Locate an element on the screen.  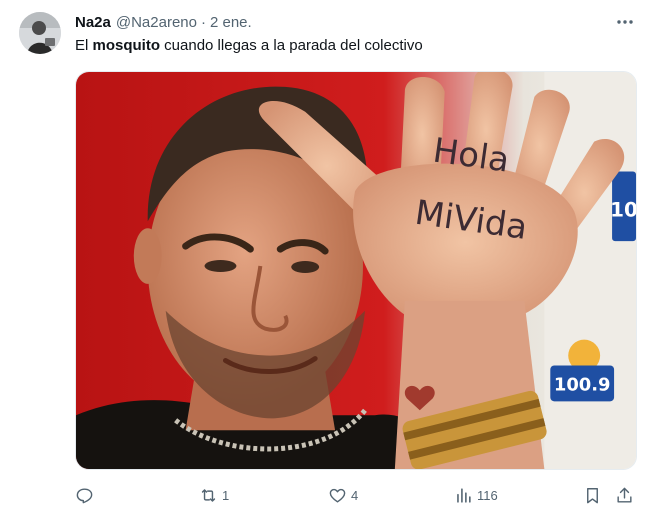
more-icon is located at coordinates (625, 22).